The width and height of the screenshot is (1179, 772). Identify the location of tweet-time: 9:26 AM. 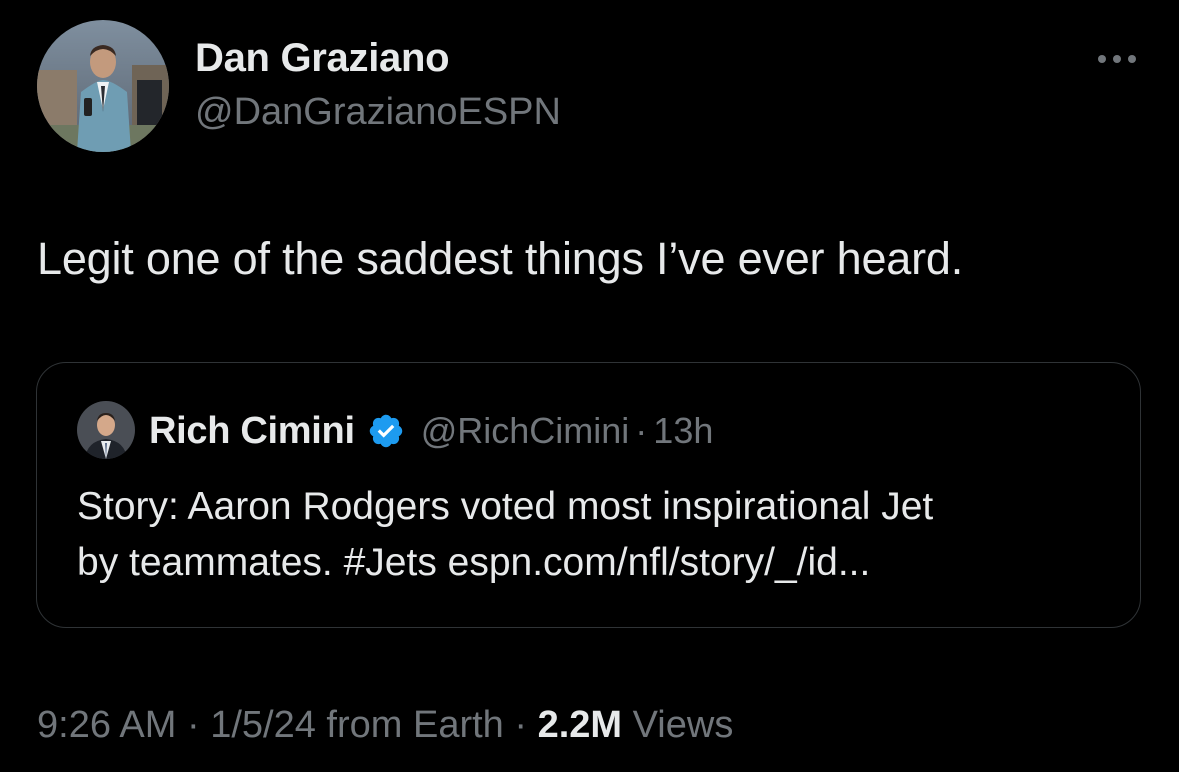
(106, 725).